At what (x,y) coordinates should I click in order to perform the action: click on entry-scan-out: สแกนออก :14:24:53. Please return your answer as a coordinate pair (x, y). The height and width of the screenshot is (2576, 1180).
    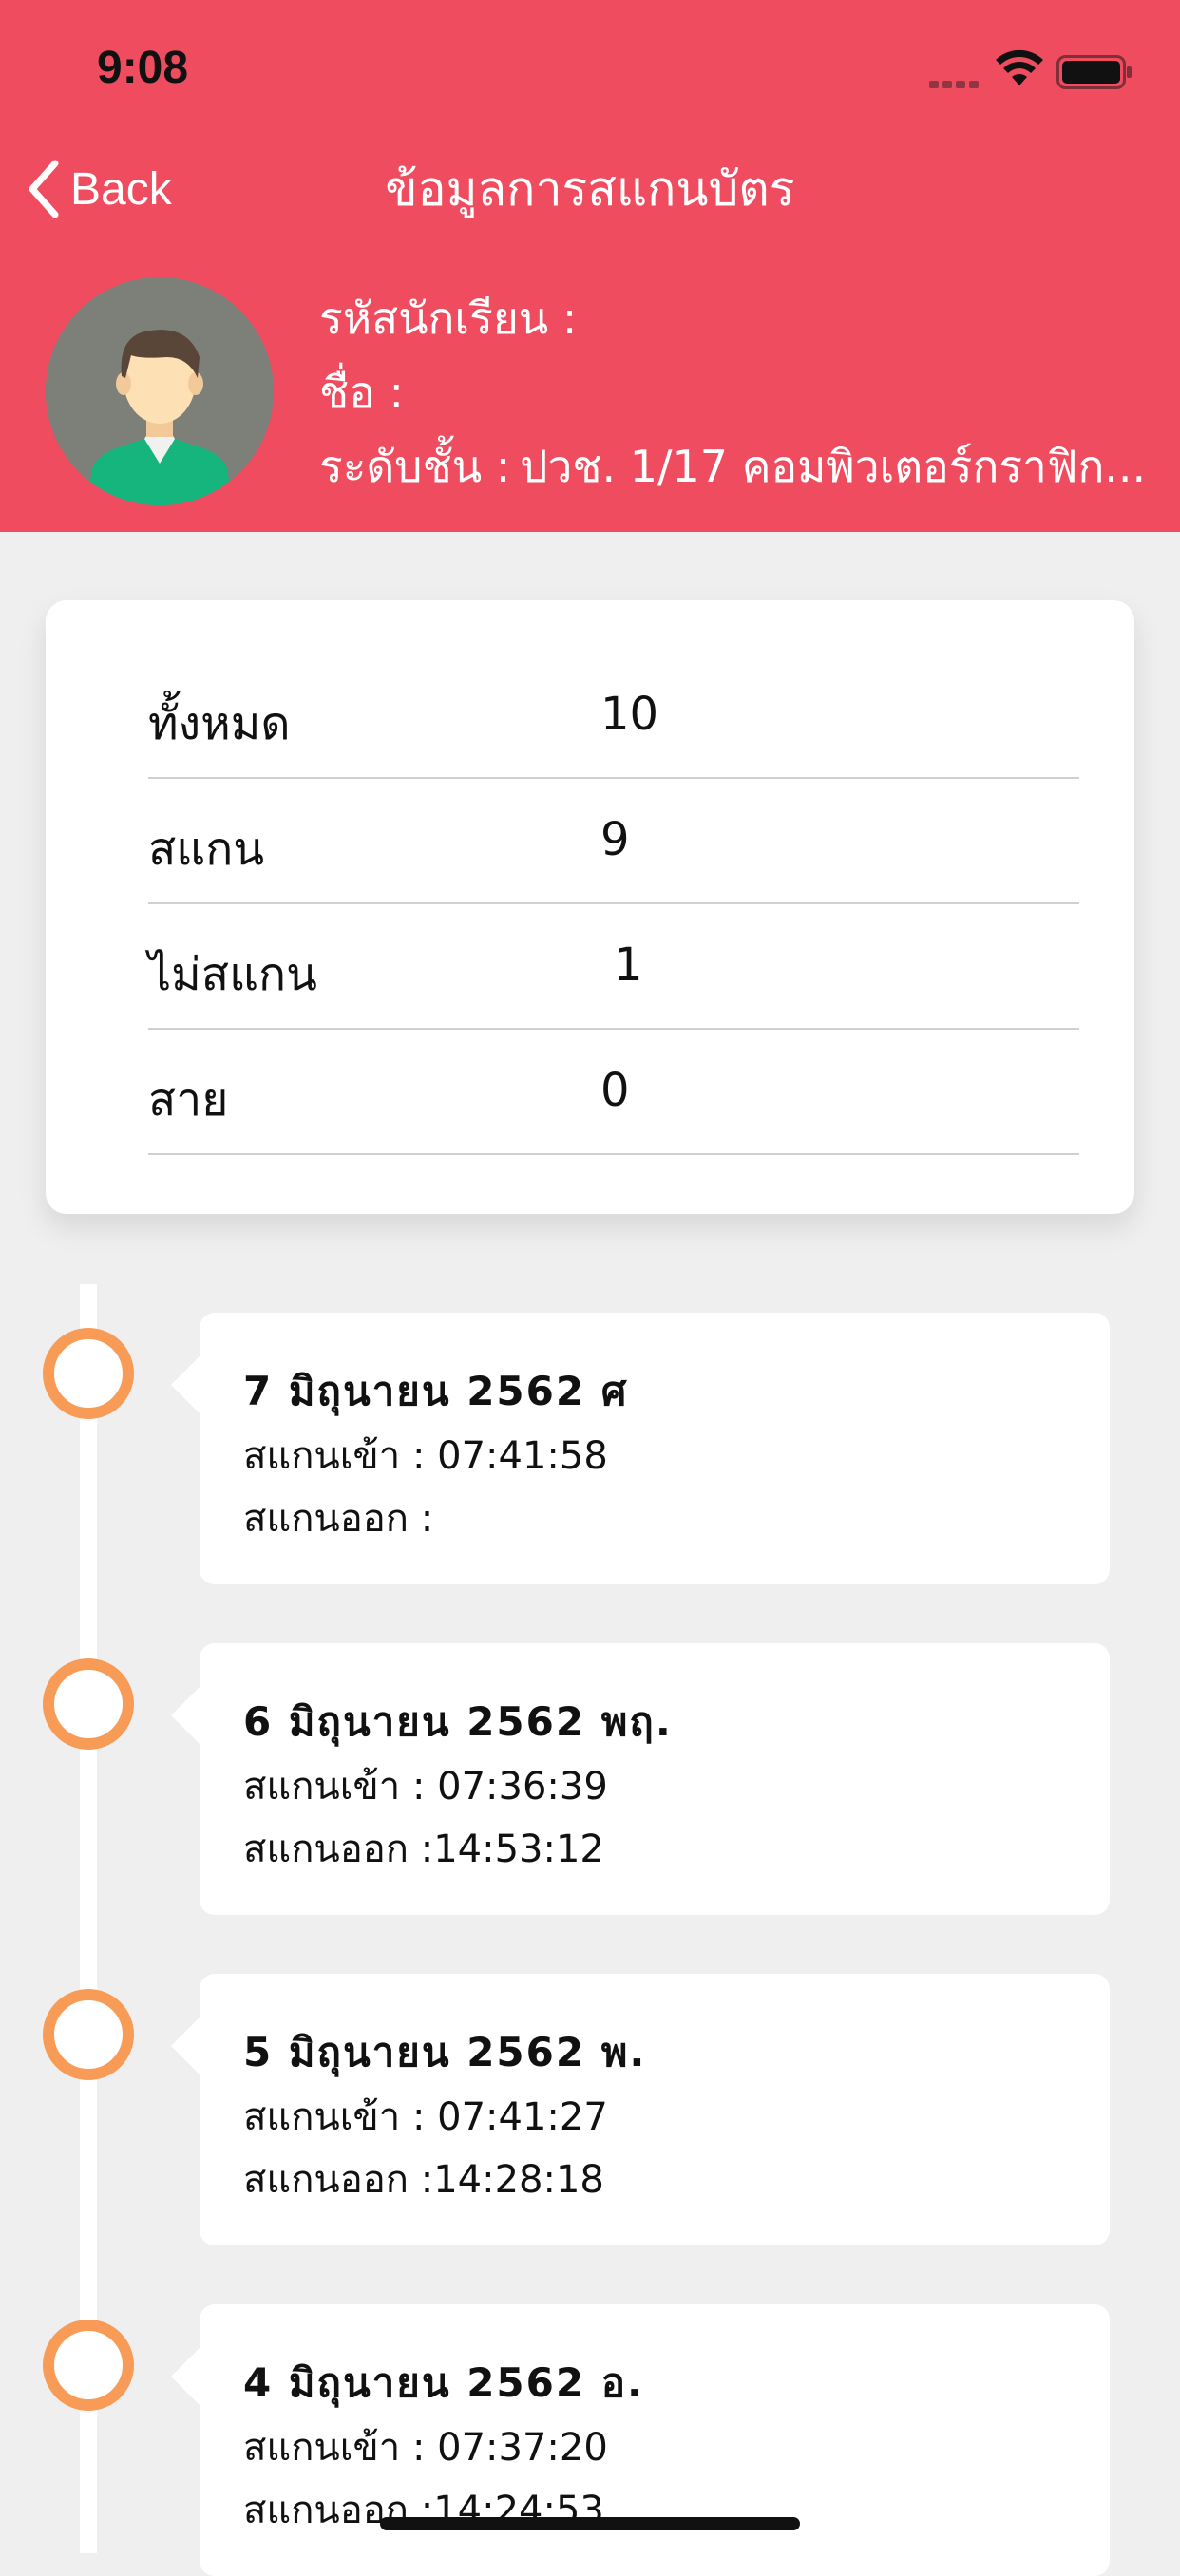
    Looking at the image, I should click on (423, 2510).